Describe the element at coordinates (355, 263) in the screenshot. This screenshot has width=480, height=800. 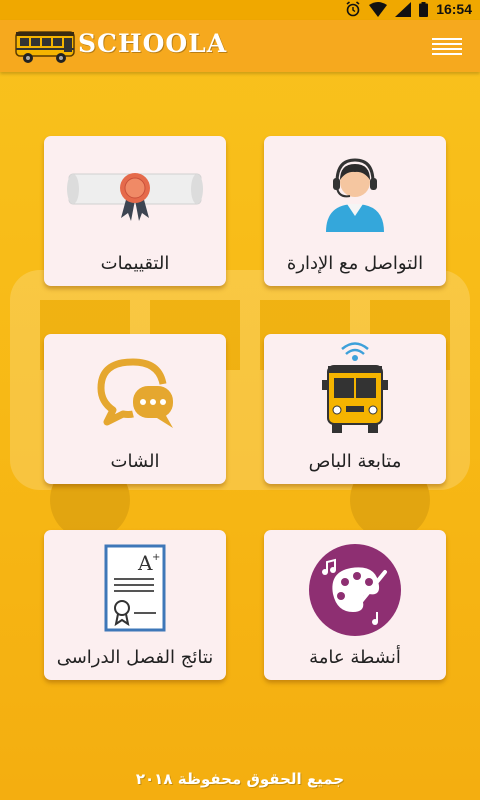
I see `card-label: التواصل مع الإدارة` at that location.